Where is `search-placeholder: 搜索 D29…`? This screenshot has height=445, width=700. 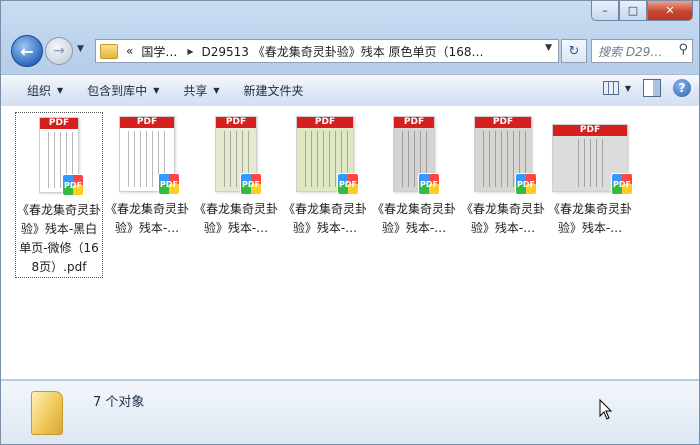
search-placeholder: 搜索 D29… is located at coordinates (630, 51).